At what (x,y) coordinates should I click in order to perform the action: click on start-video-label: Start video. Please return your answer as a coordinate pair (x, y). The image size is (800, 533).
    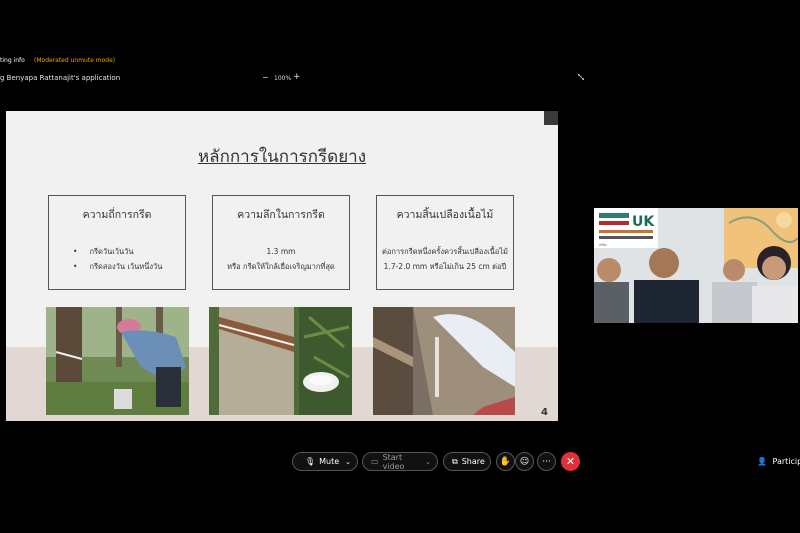
    Looking at the image, I should click on (393, 461).